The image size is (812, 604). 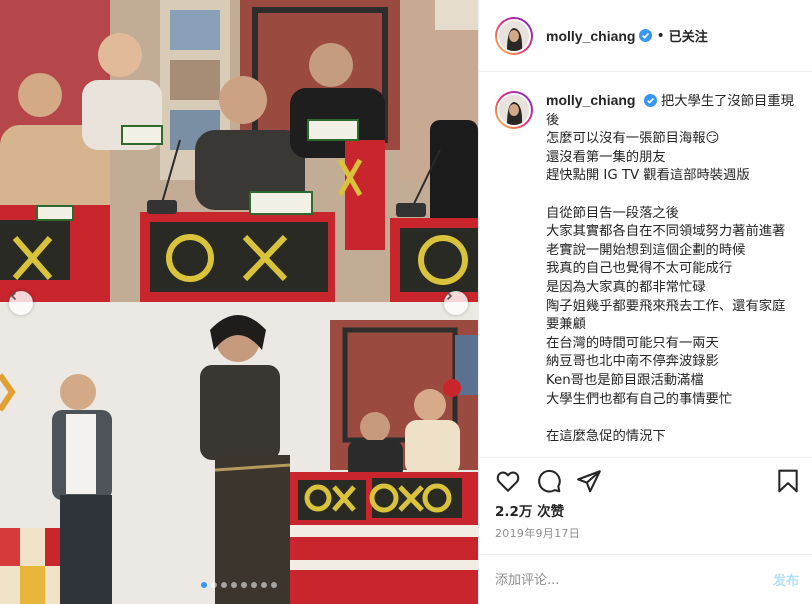 What do you see at coordinates (589, 481) in the screenshot?
I see `share-icon` at bounding box center [589, 481].